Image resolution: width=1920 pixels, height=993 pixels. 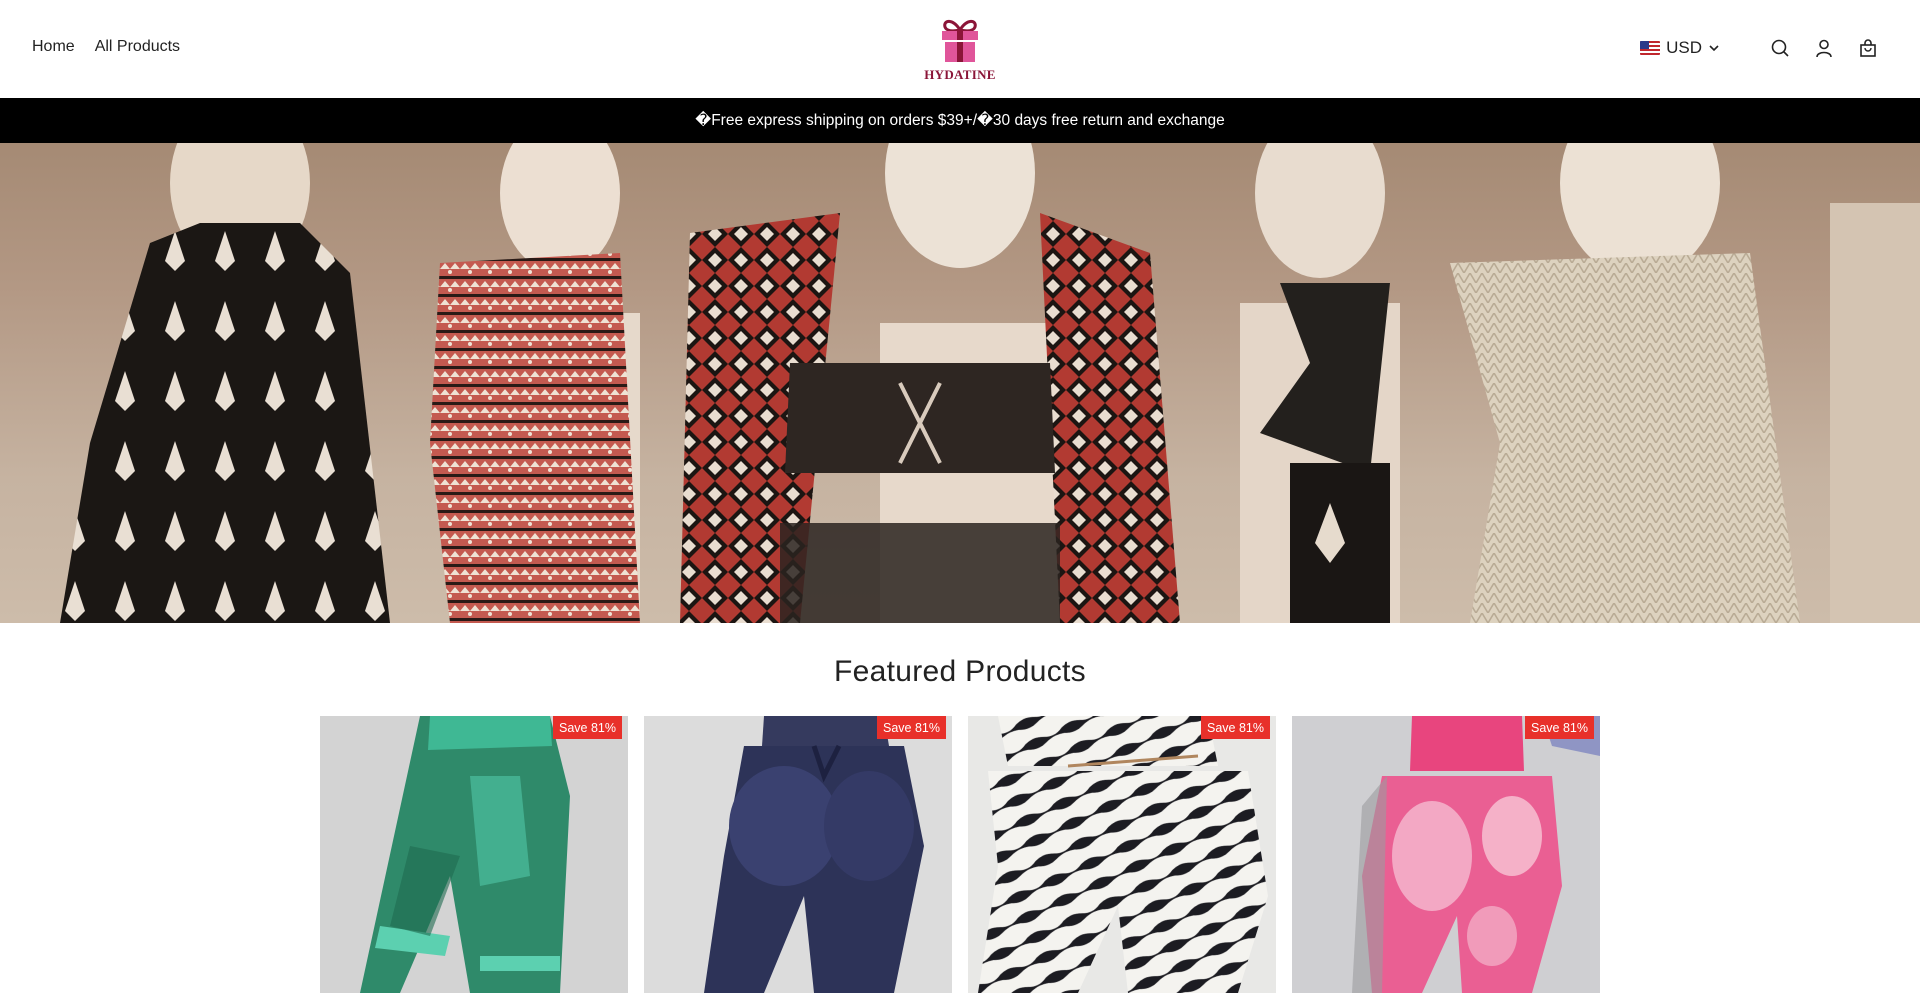 I want to click on currency-label: USD, so click(x=1684, y=47).